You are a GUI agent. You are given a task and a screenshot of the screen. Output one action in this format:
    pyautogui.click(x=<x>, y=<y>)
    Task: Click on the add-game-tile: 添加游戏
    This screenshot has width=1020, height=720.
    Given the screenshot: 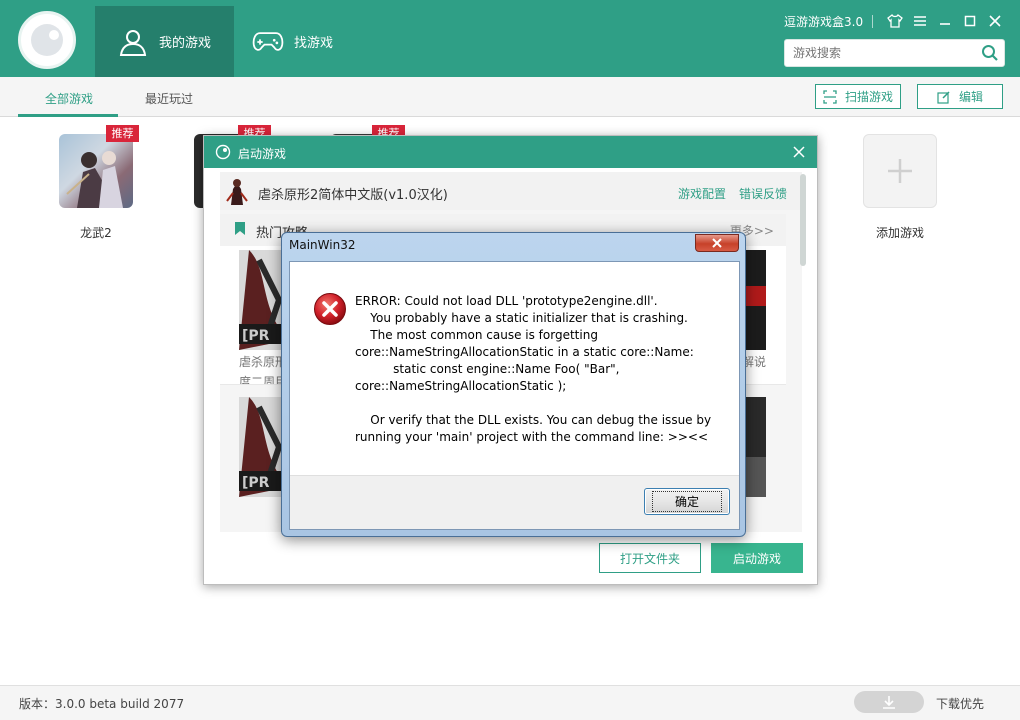 What is the action you would take?
    pyautogui.click(x=900, y=187)
    